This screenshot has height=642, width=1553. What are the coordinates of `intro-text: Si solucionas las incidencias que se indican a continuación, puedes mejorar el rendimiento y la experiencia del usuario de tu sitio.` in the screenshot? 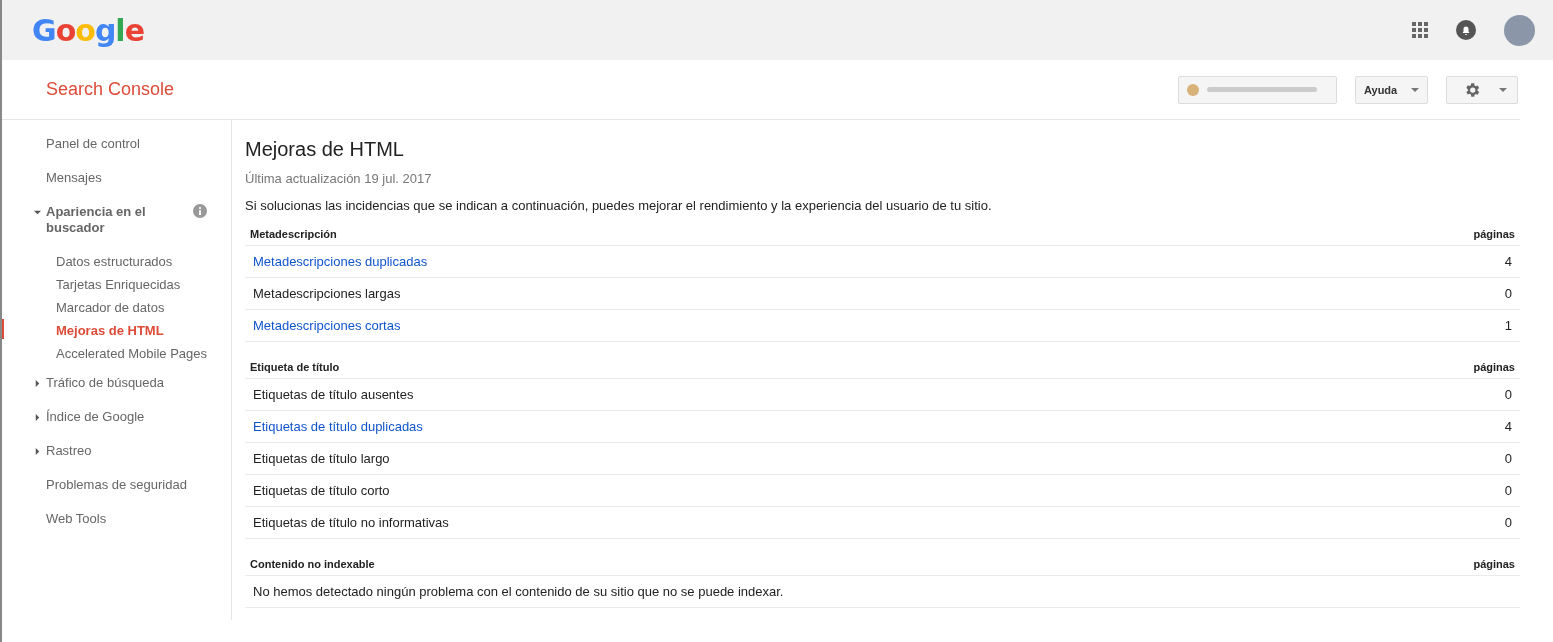 It's located at (619, 205).